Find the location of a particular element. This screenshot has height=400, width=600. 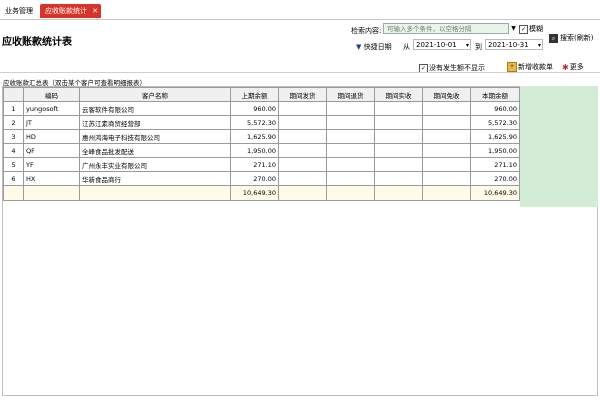

table-row: 6 HX 华新食品商行 270.00 270.00 is located at coordinates (261, 178).